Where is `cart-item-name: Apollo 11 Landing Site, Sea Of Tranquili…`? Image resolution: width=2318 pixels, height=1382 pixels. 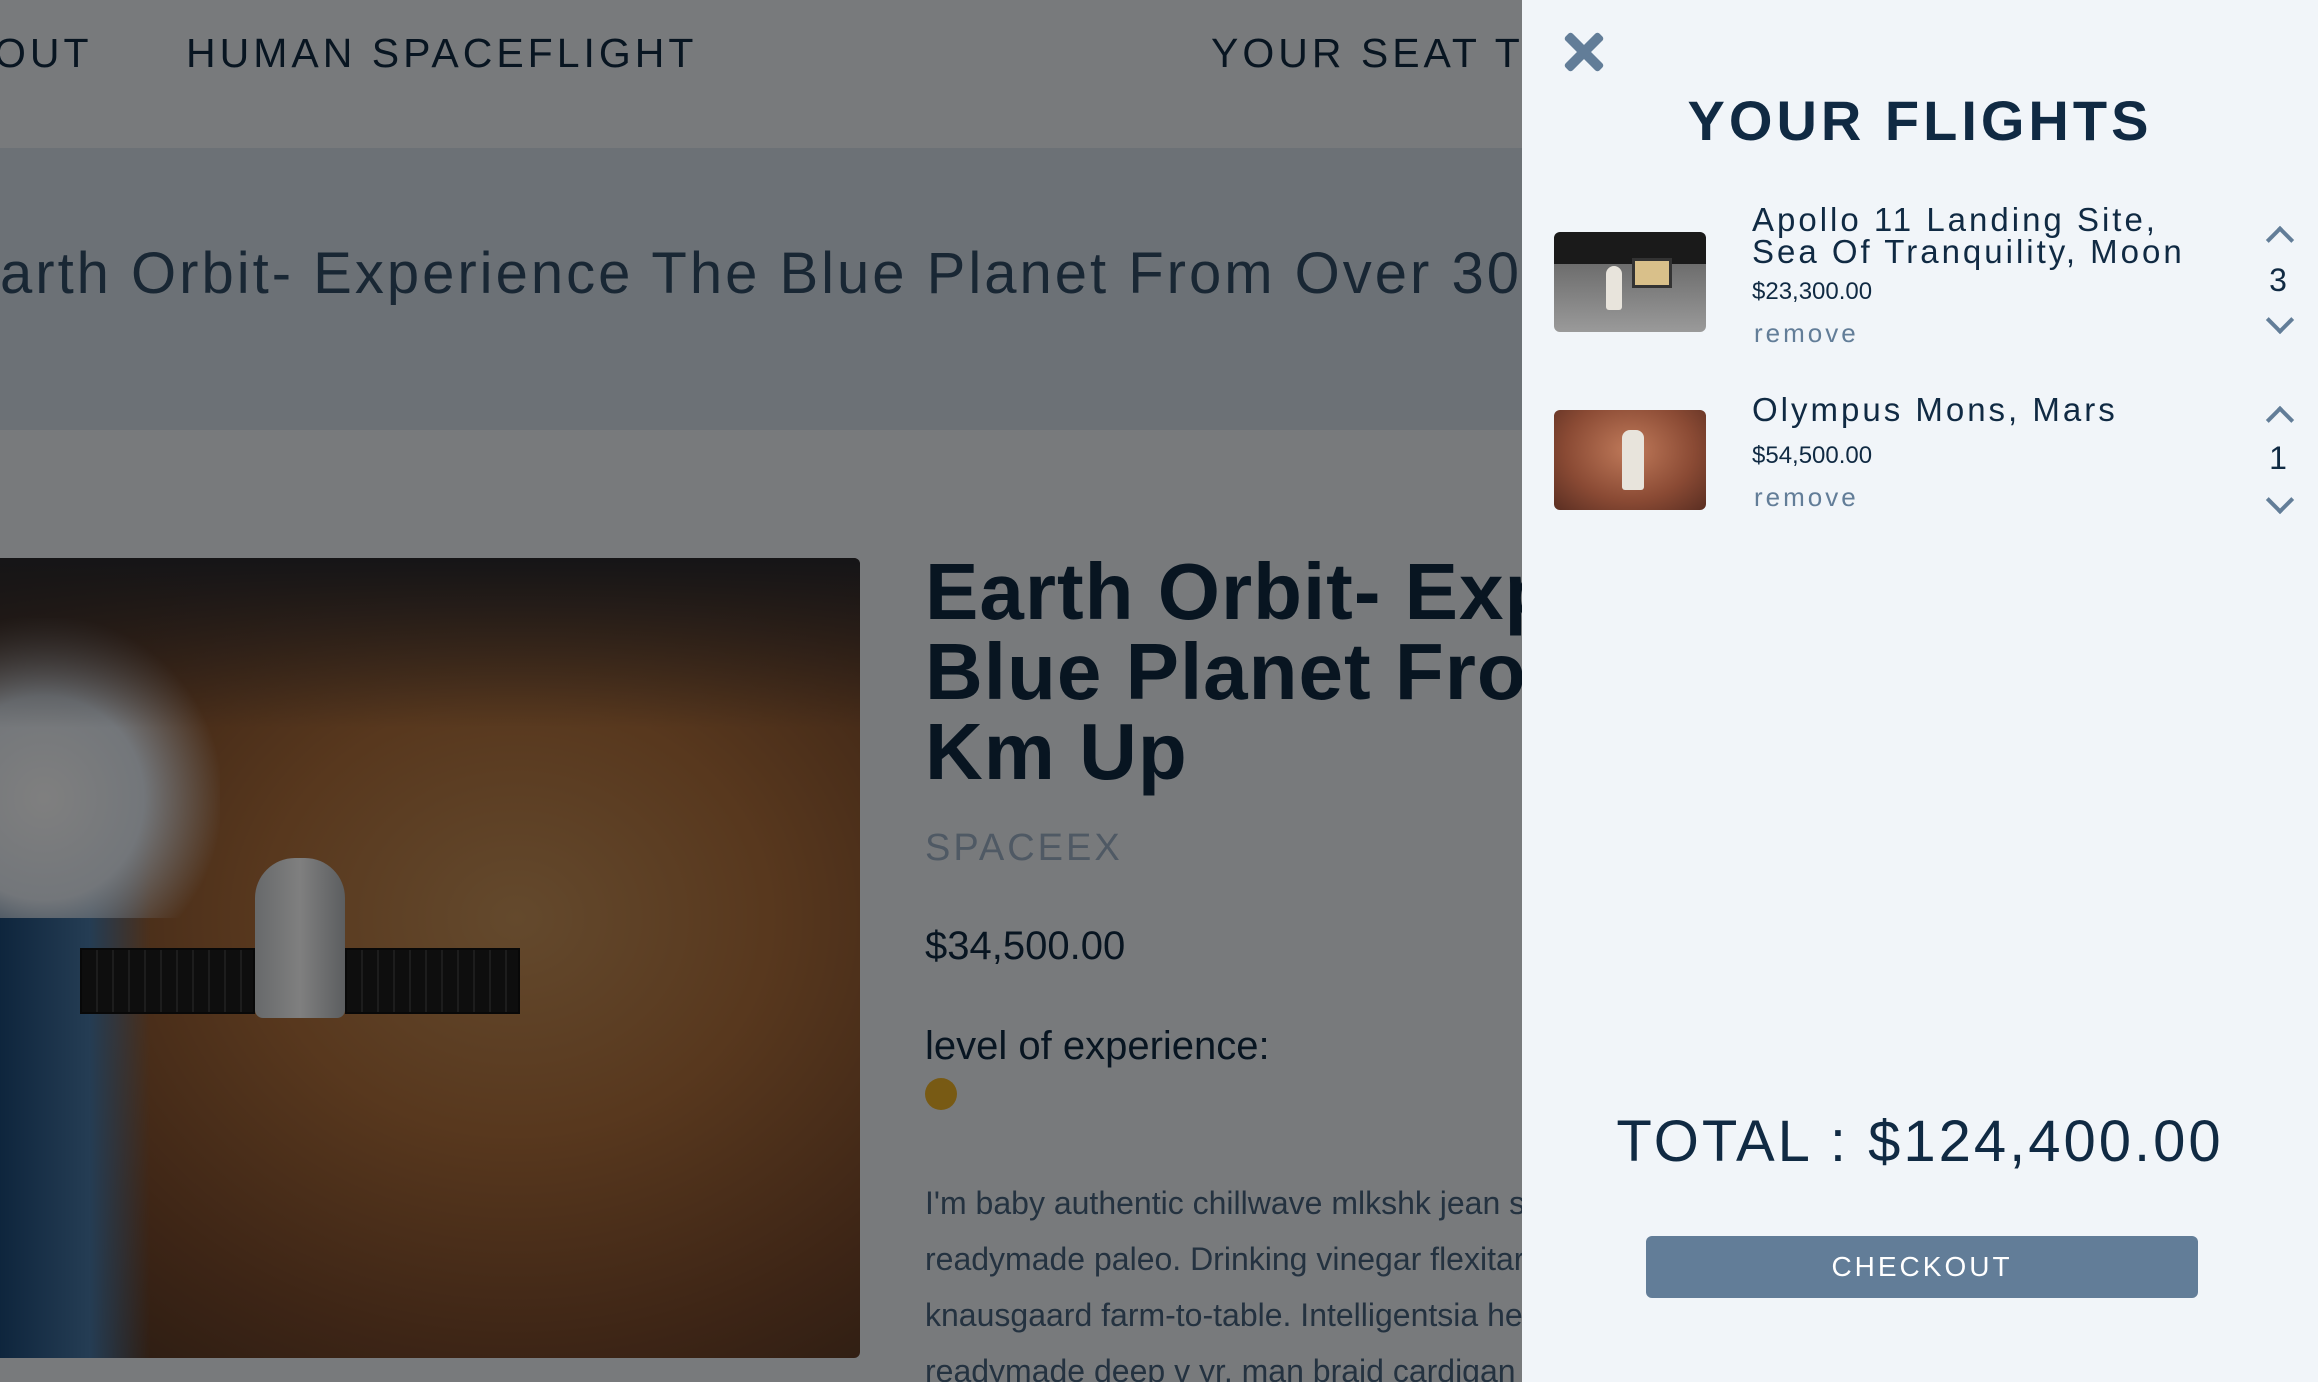 cart-item-name: Apollo 11 Landing Site, Sea Of Tranquili… is located at coordinates (1968, 235).